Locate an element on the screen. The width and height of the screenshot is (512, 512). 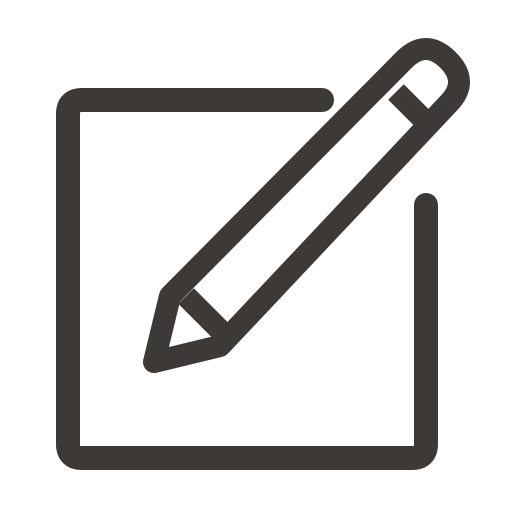
pencil-tip-band is located at coordinates (205, 315).